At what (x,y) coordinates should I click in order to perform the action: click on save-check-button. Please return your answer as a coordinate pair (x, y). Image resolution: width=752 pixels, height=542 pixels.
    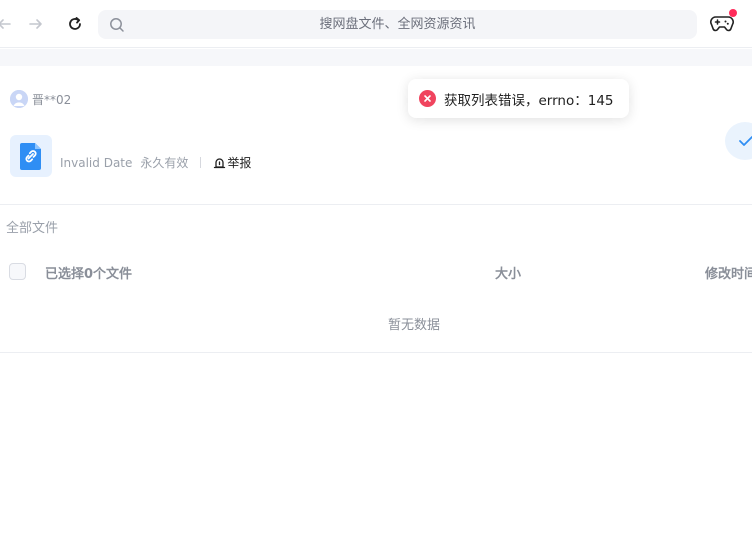
    Looking at the image, I should click on (738, 141).